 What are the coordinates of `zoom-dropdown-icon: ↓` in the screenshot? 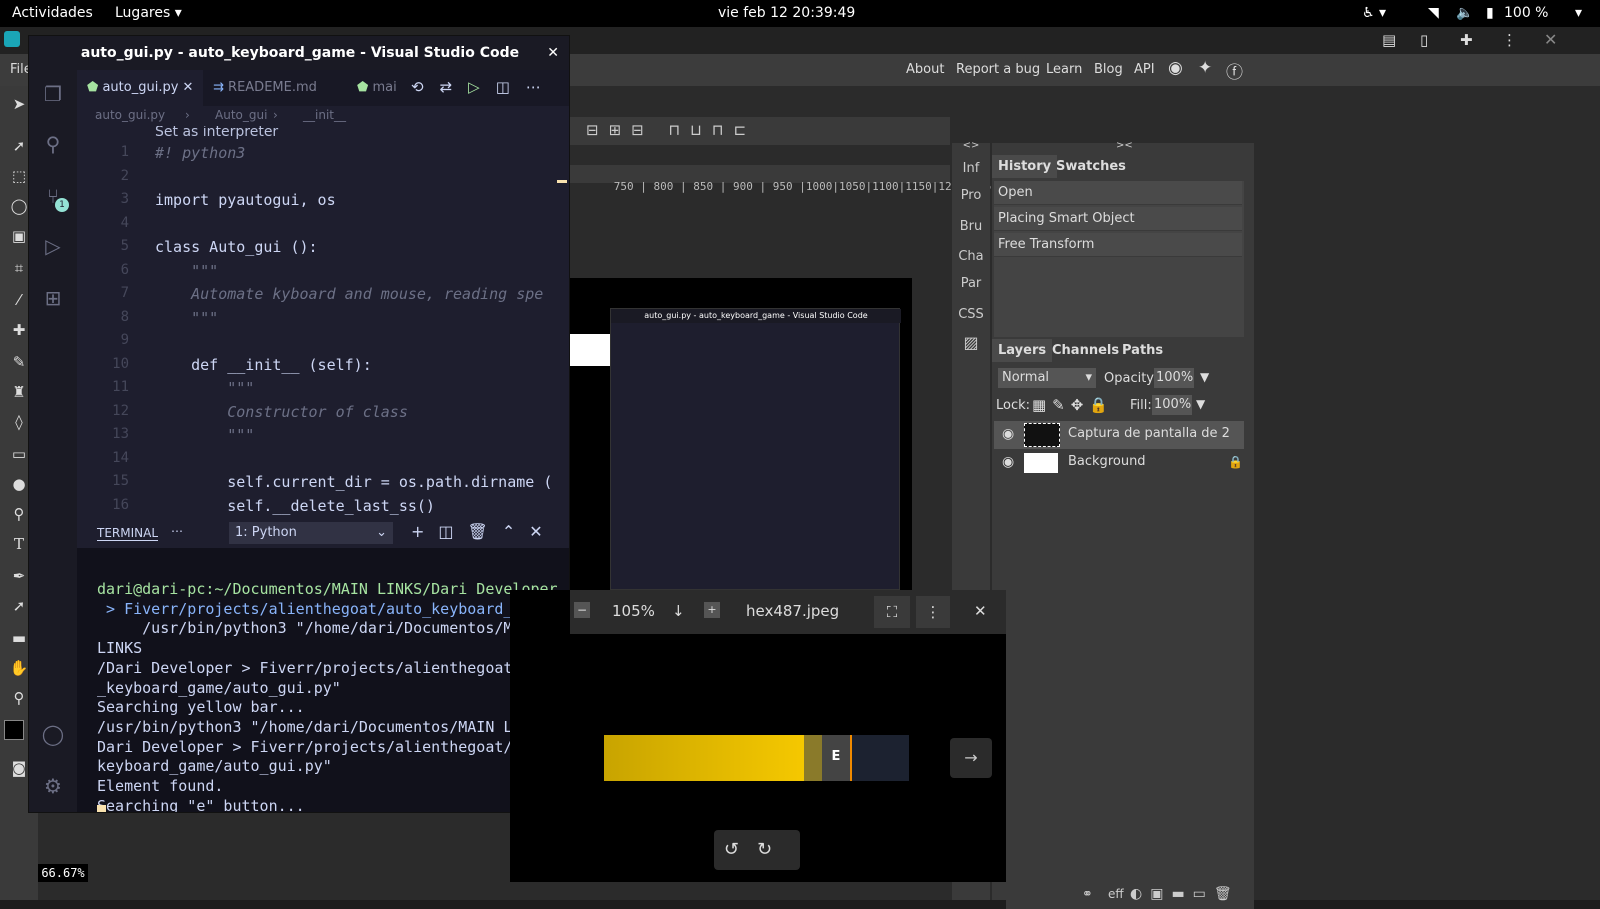 It's located at (678, 611).